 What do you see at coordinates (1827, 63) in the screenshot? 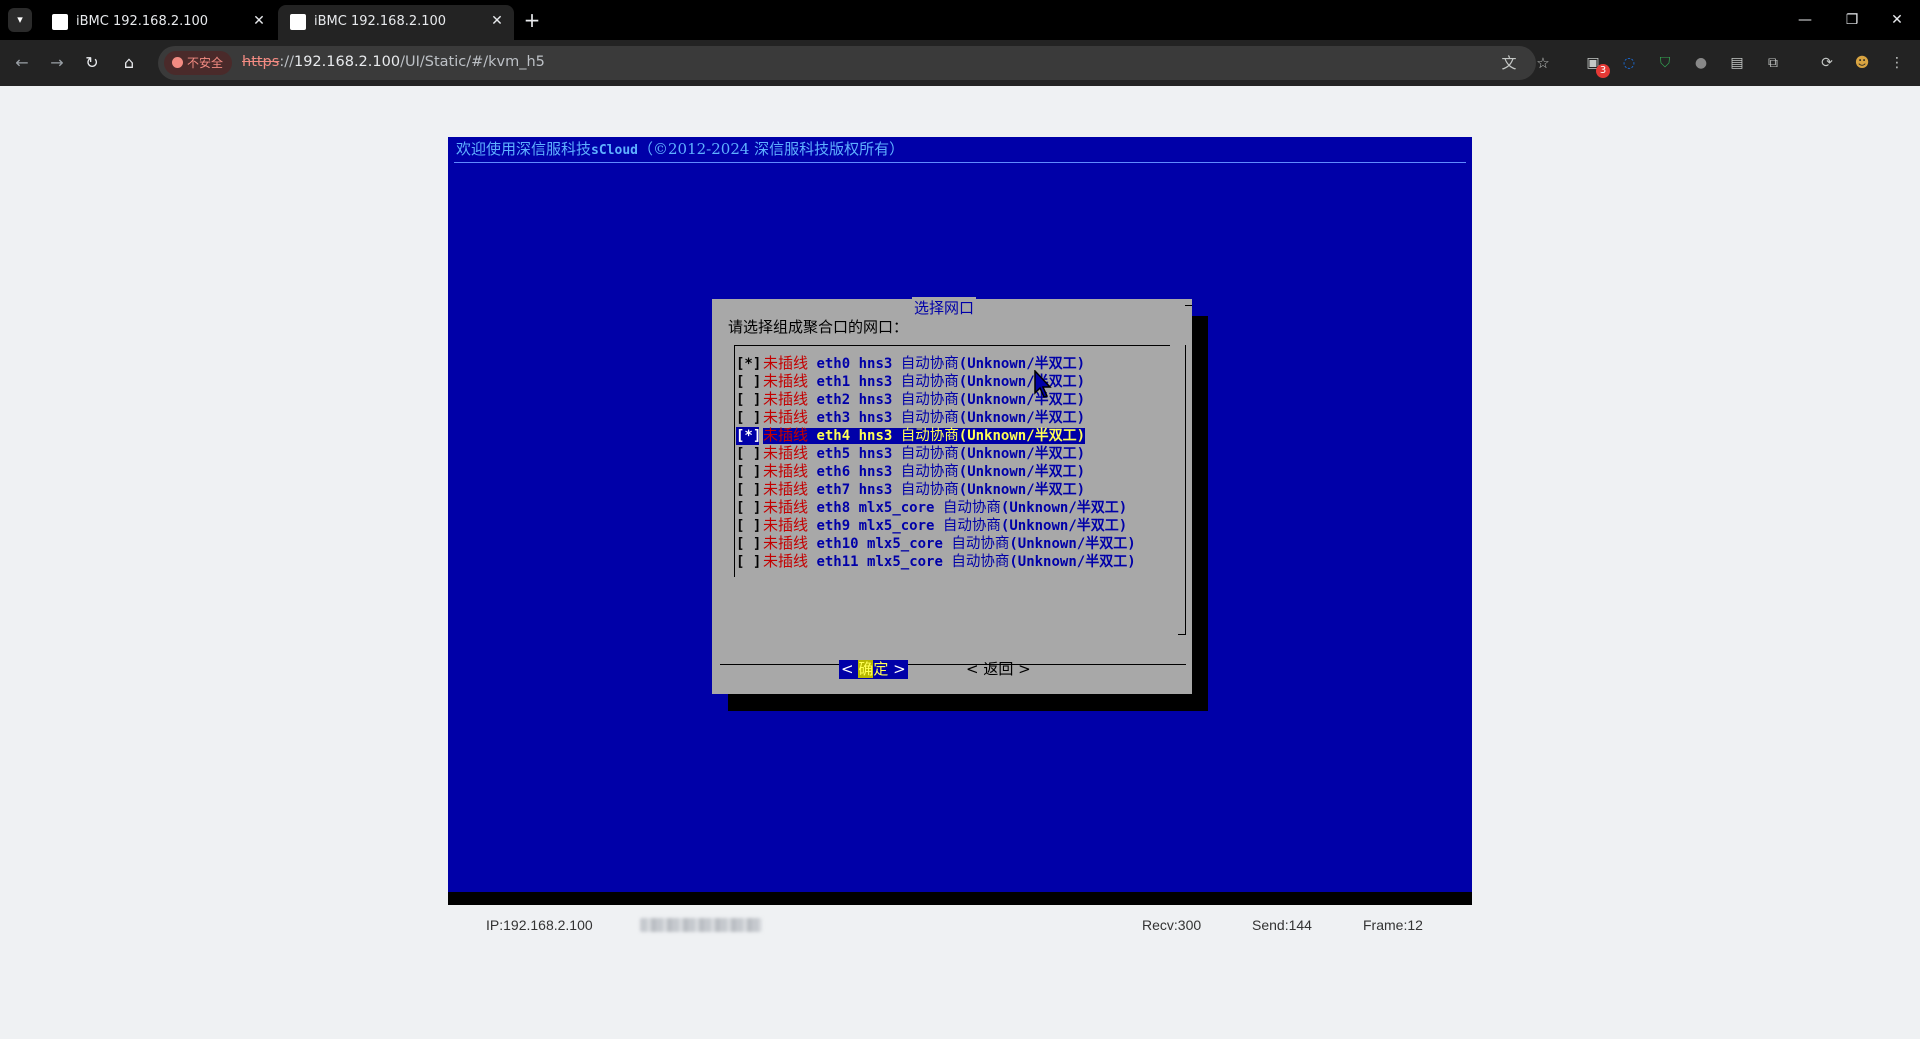
I see `sync-icon: ⟳` at bounding box center [1827, 63].